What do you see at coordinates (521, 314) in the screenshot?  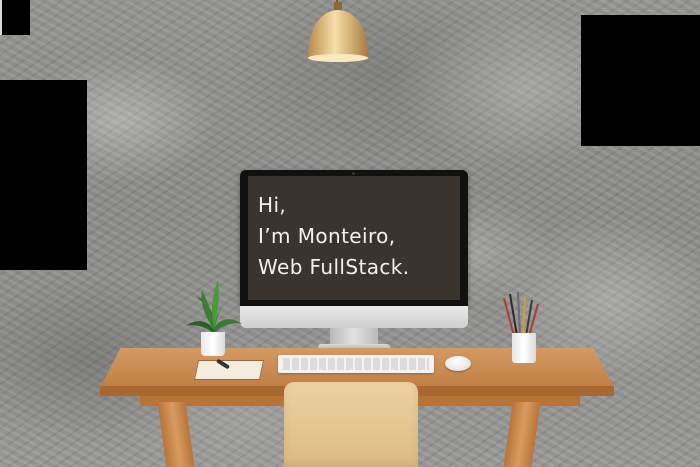 I see `pencil-cup-icon` at bounding box center [521, 314].